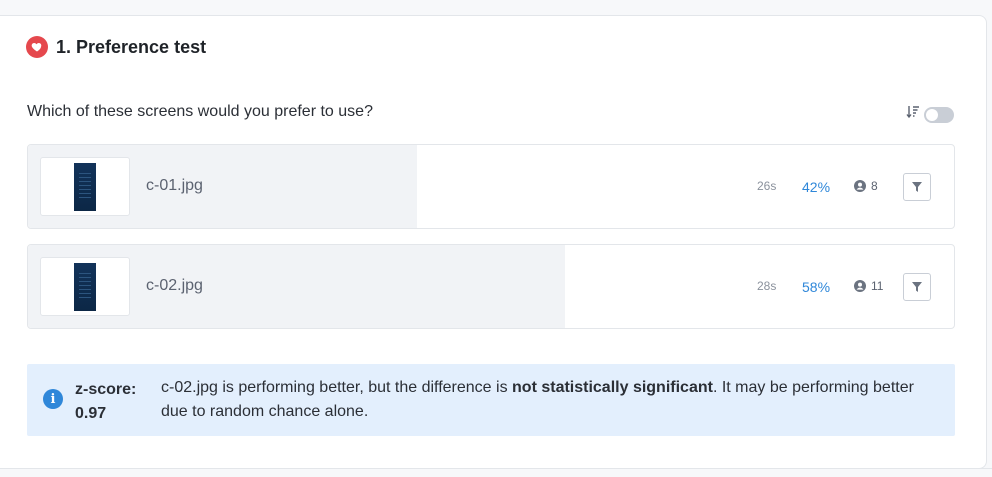 The height and width of the screenshot is (477, 992). Describe the element at coordinates (174, 285) in the screenshot. I see `option-filename: c-02.jpg` at that location.